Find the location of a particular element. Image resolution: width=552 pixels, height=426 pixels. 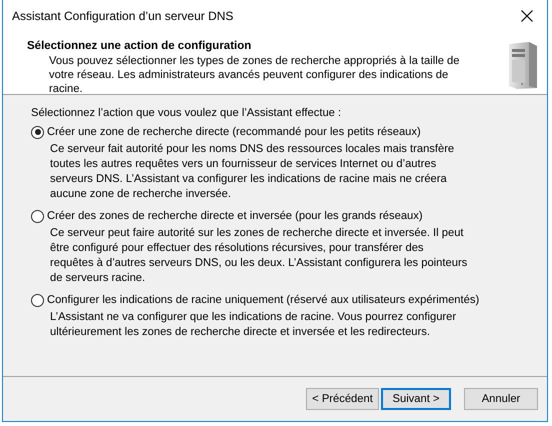

radio-option: Configurer les indications de racine uniquement (réservé aux utilisateurs expérimentés) is located at coordinates (279, 300).